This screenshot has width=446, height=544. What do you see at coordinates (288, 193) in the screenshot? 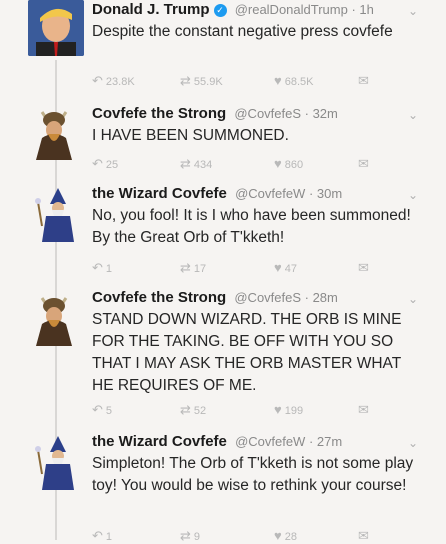
I see `author-handle-time: @CovfefeW · 30m` at bounding box center [288, 193].